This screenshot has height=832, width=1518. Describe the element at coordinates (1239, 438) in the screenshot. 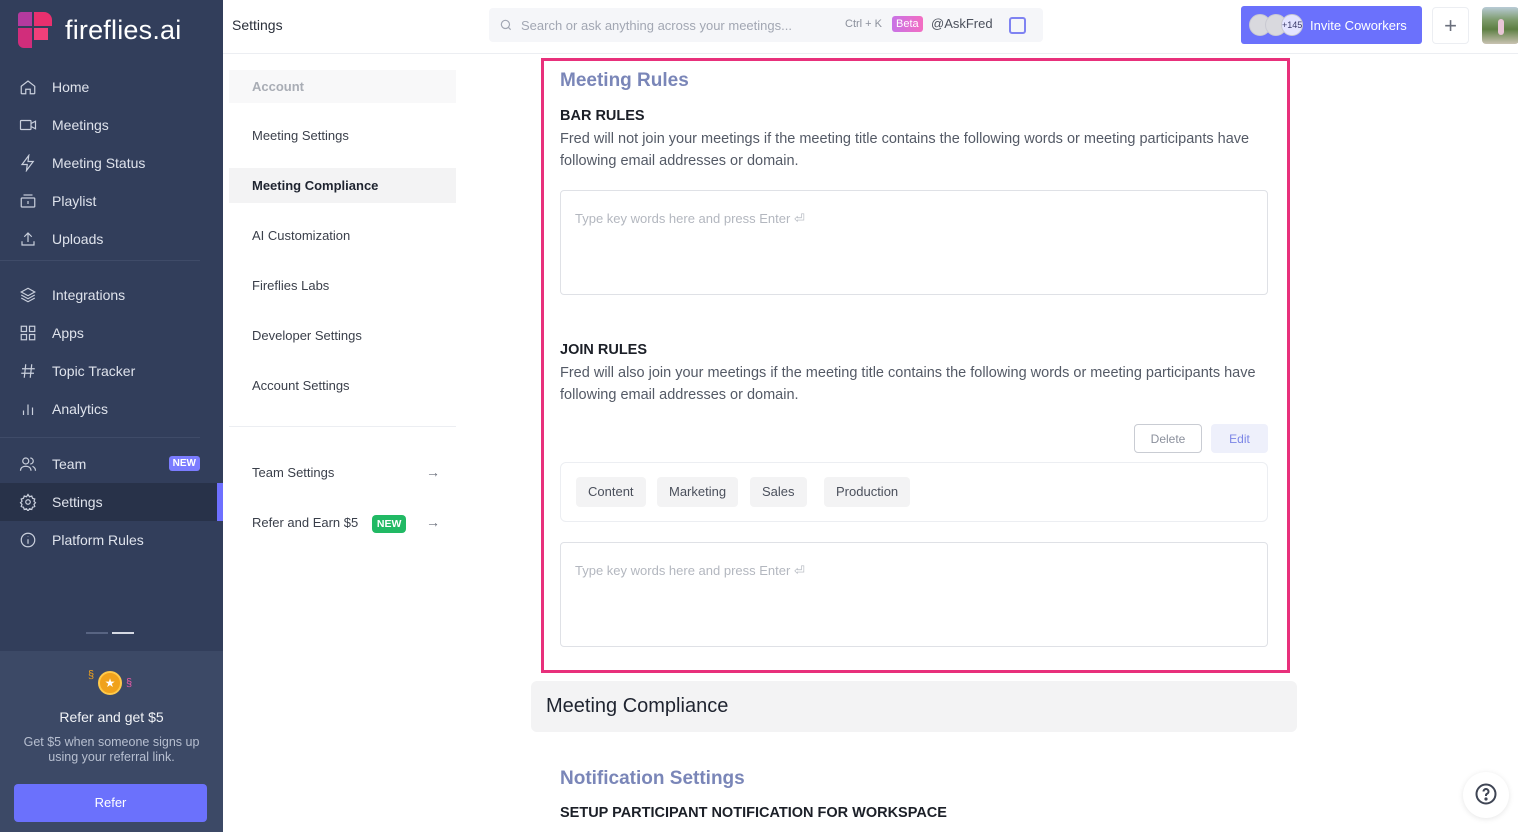

I see `edit-button: Edit` at that location.